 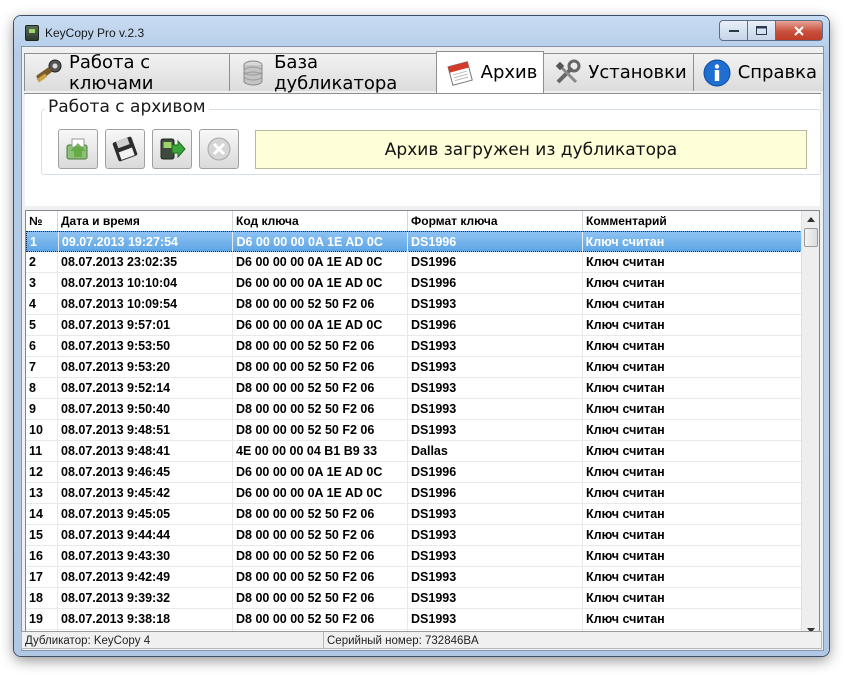 What do you see at coordinates (145, 493) in the screenshot?
I see `cell-datetime: 08.07.2013 9:45:42` at bounding box center [145, 493].